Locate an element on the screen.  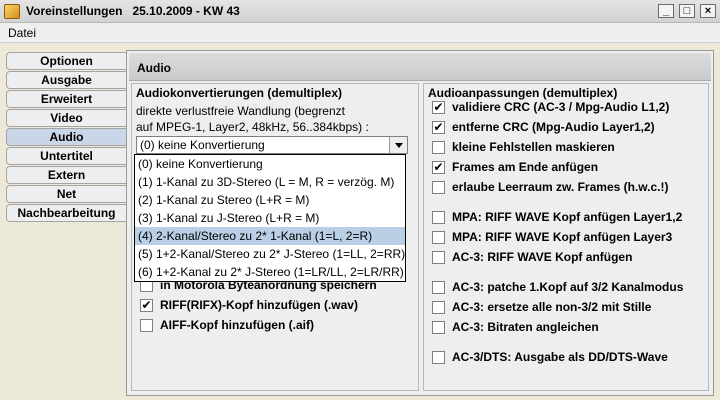
checkbox-mpa-riff-l3: MPA: RIFF WAVE Kopf anfügen Layer3 is located at coordinates (568, 238).